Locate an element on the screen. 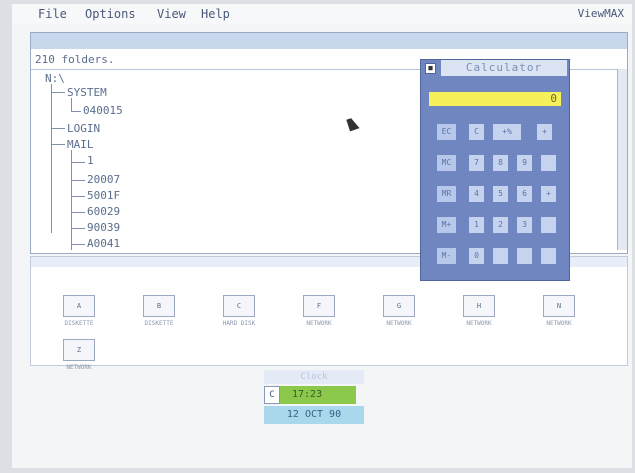 This screenshot has width=635, height=473. drive-network: H NETWORK is located at coordinates (479, 311).